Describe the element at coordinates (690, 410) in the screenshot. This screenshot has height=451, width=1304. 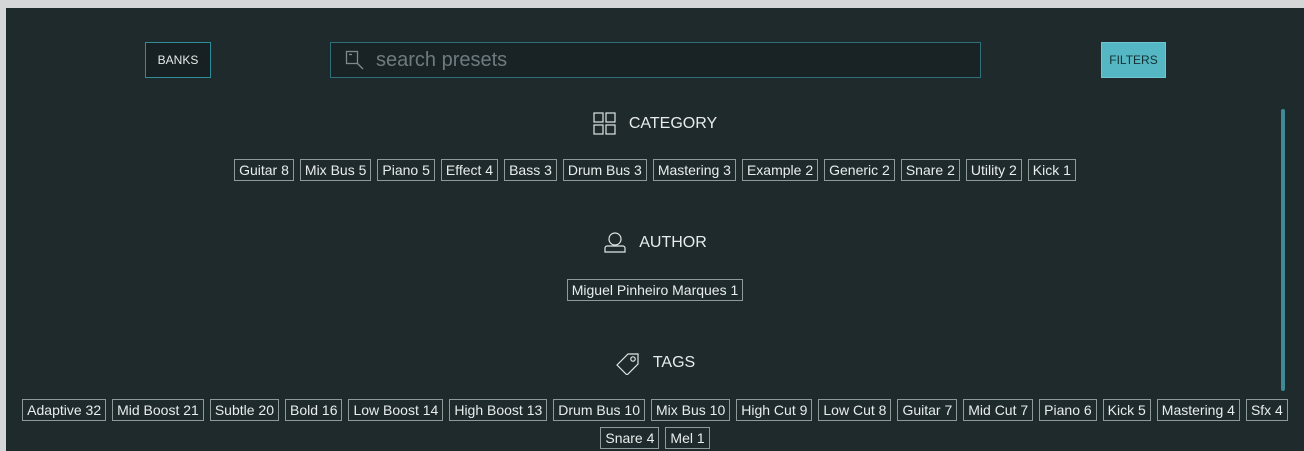
I see `tag-chip: Mix Bus 10` at that location.